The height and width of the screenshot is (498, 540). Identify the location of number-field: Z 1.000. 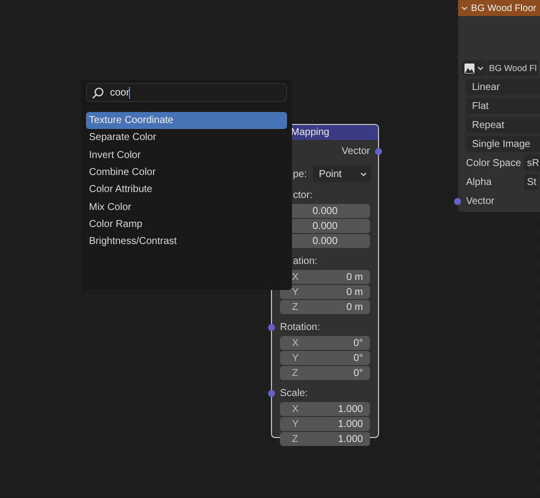
(325, 439).